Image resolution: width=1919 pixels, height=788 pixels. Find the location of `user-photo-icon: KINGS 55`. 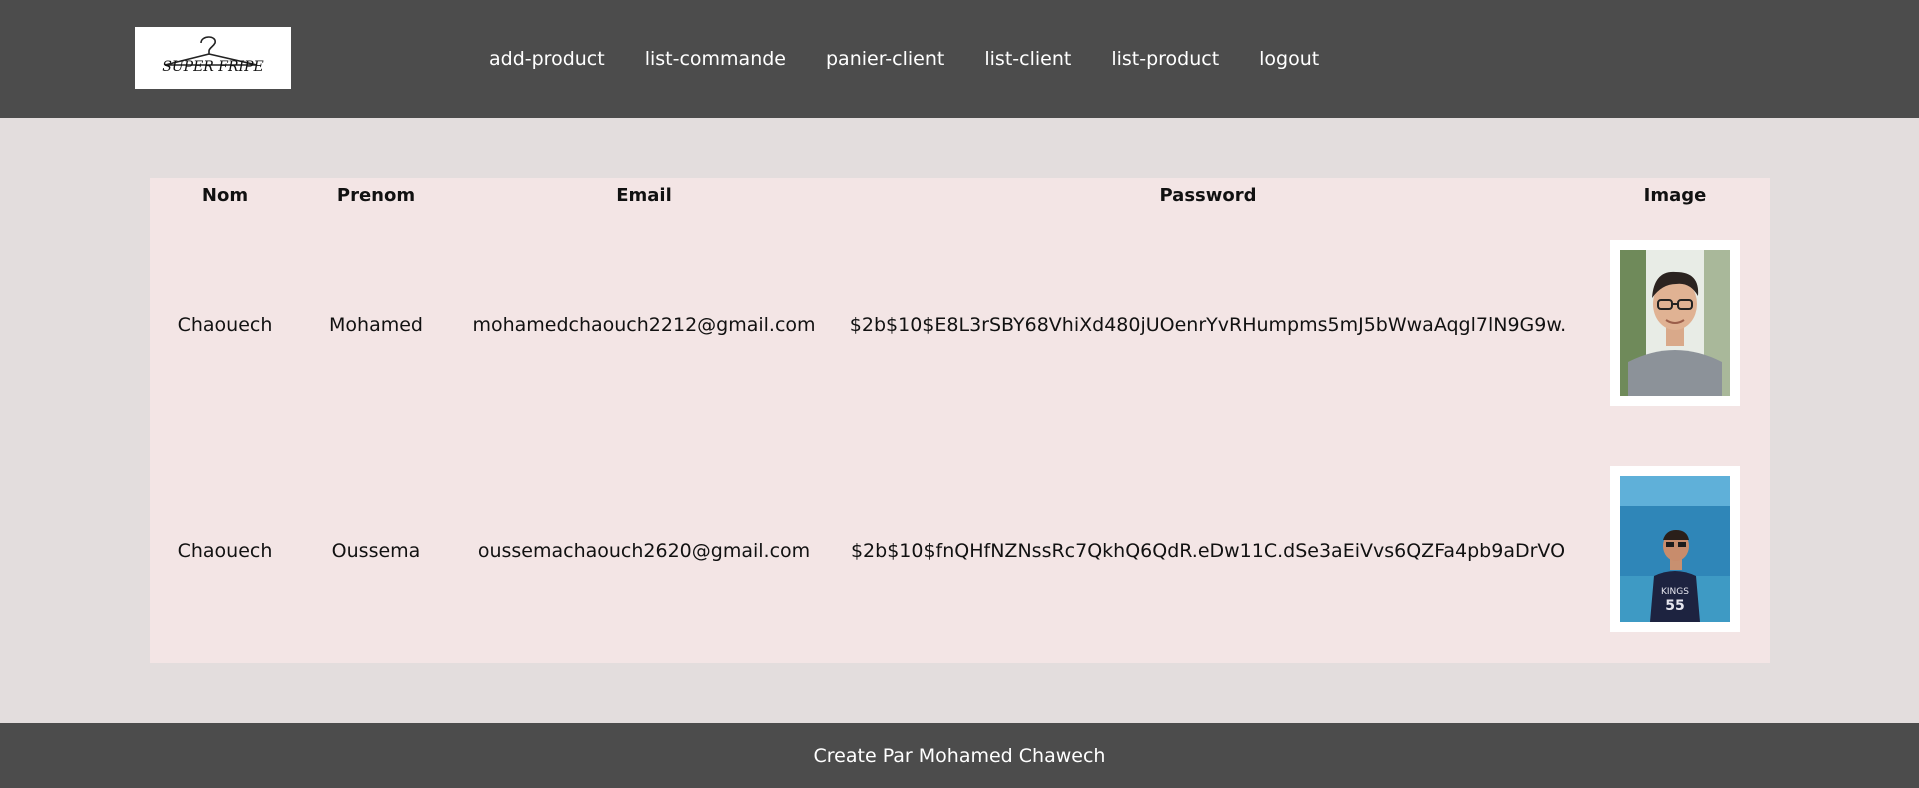

user-photo-icon: KINGS 55 is located at coordinates (1675, 548).